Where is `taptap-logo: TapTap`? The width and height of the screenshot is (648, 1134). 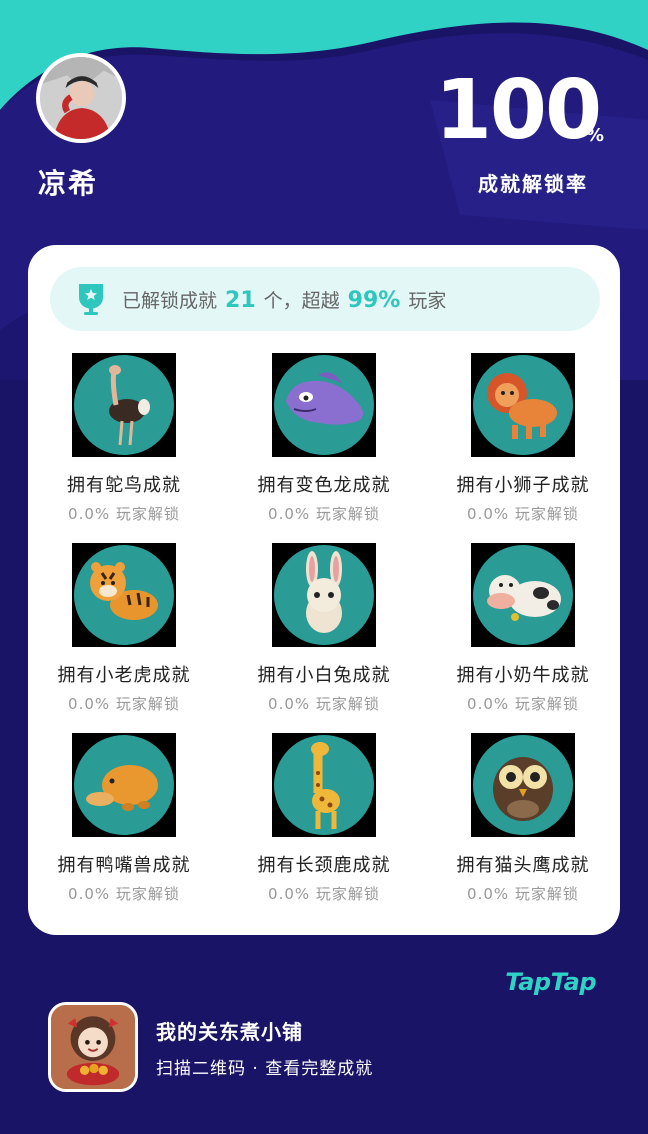 taptap-logo: TapTap is located at coordinates (550, 982).